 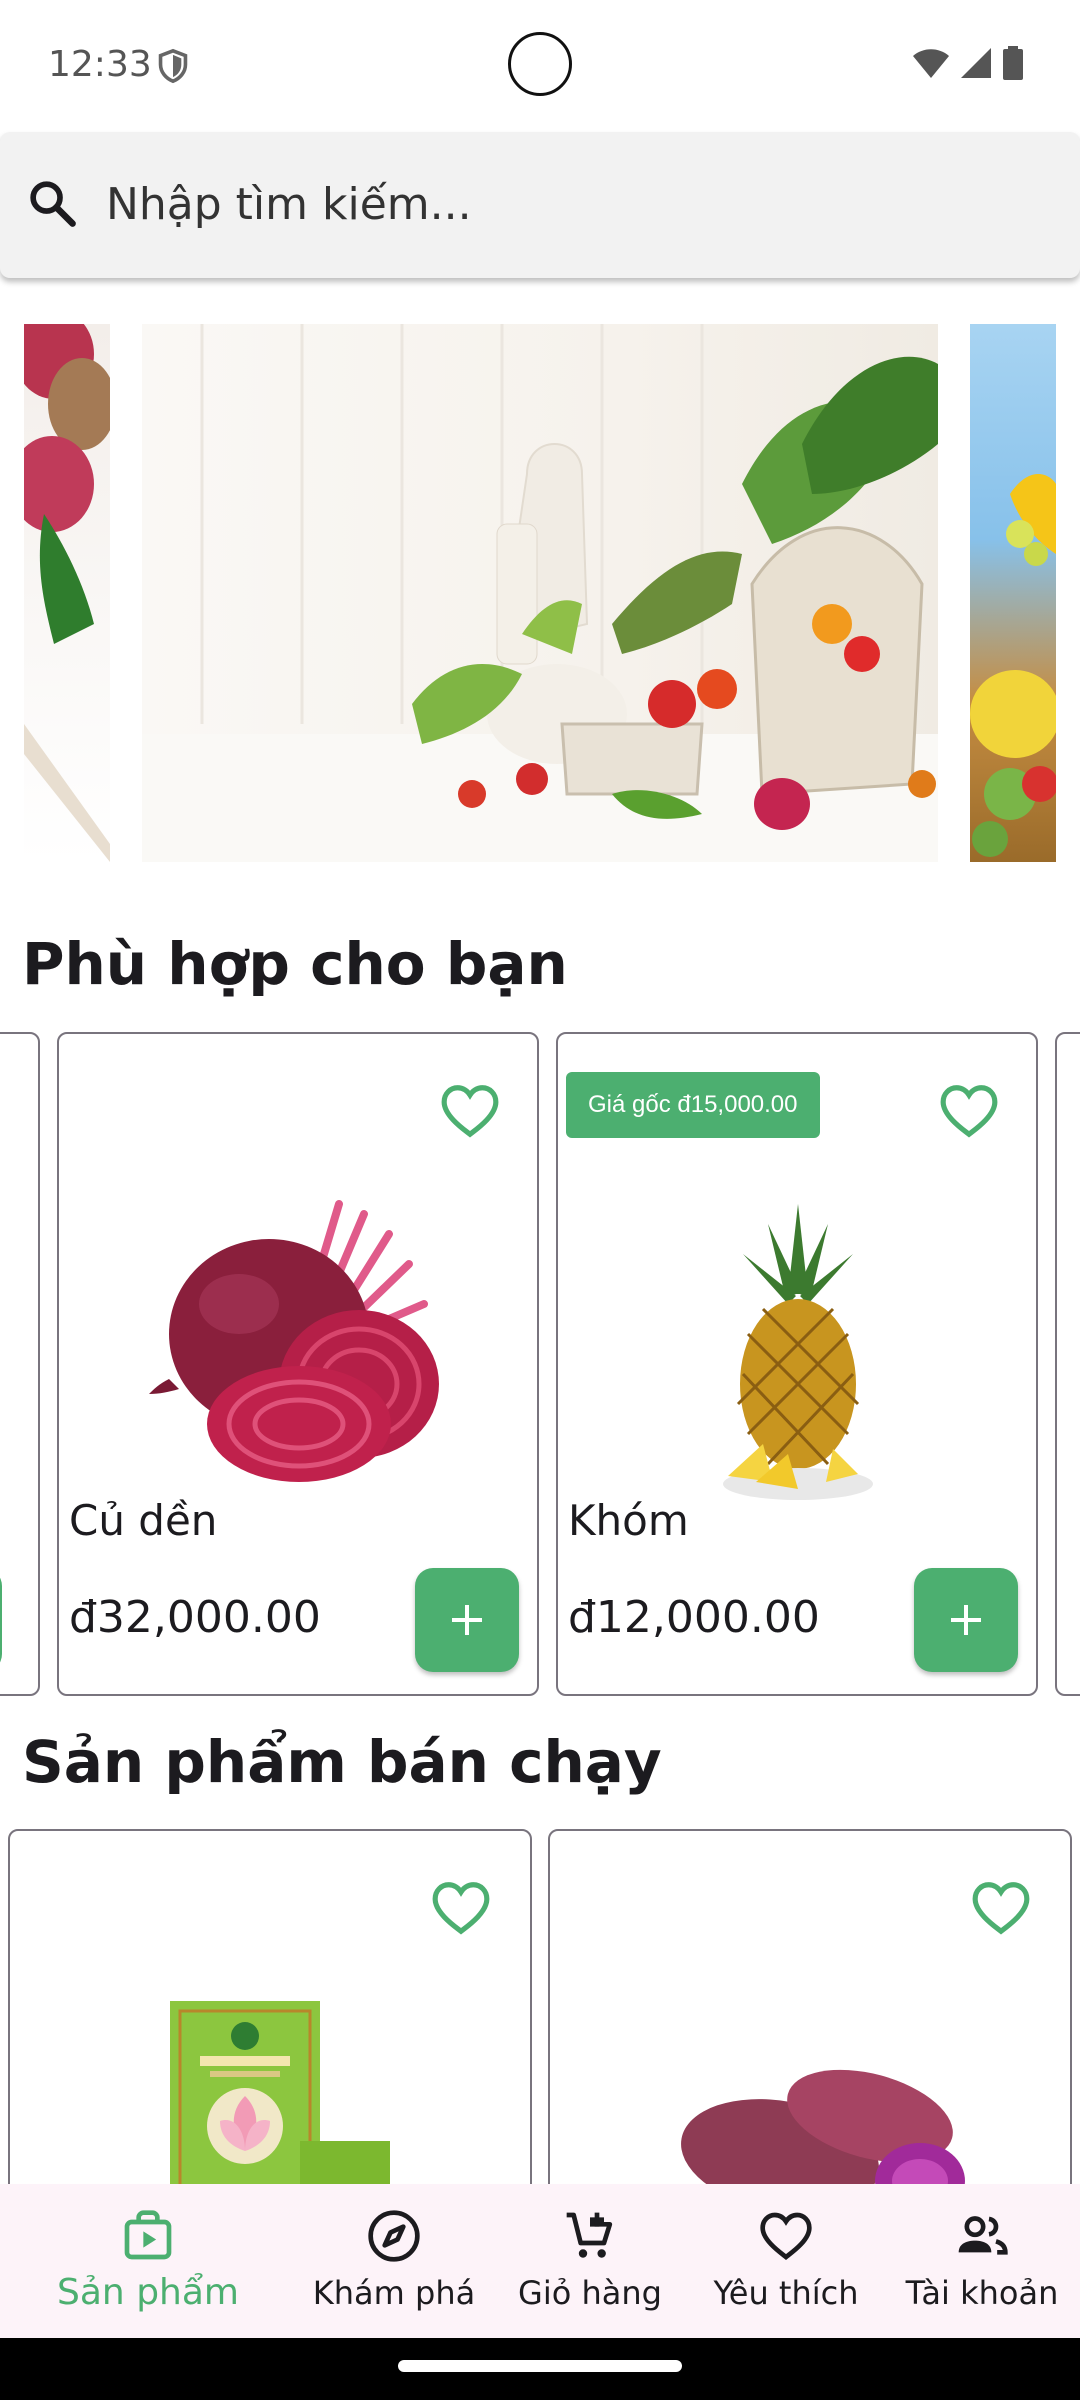 I want to click on product-name: Củ dền, so click(x=143, y=1520).